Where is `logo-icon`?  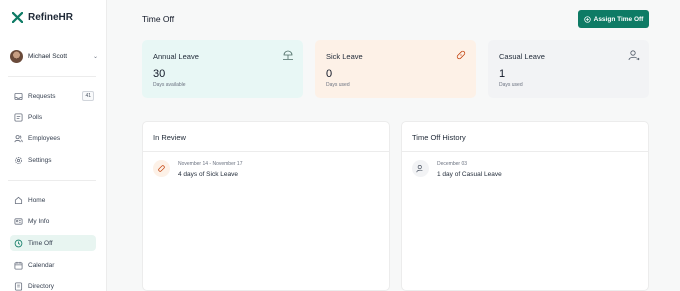 logo-icon is located at coordinates (17, 17).